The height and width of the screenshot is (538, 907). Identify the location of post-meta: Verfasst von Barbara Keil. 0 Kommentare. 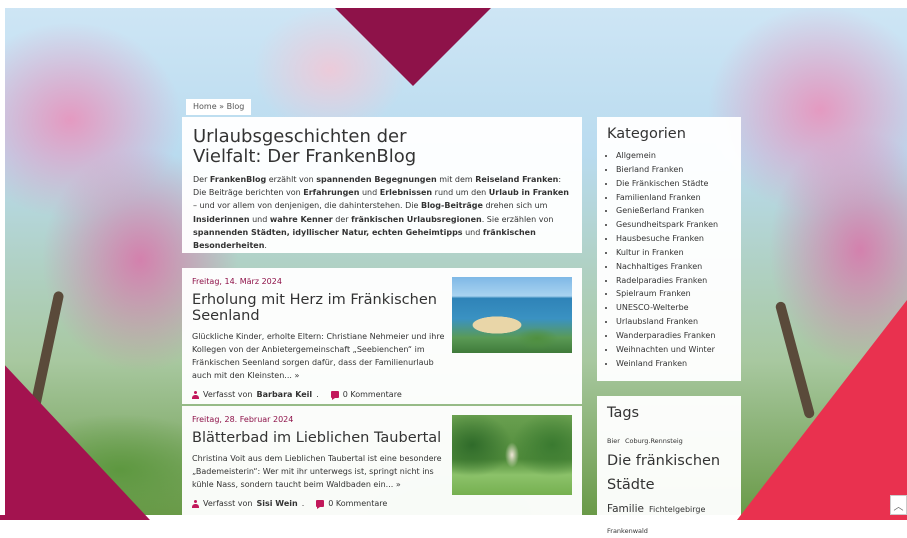
(382, 395).